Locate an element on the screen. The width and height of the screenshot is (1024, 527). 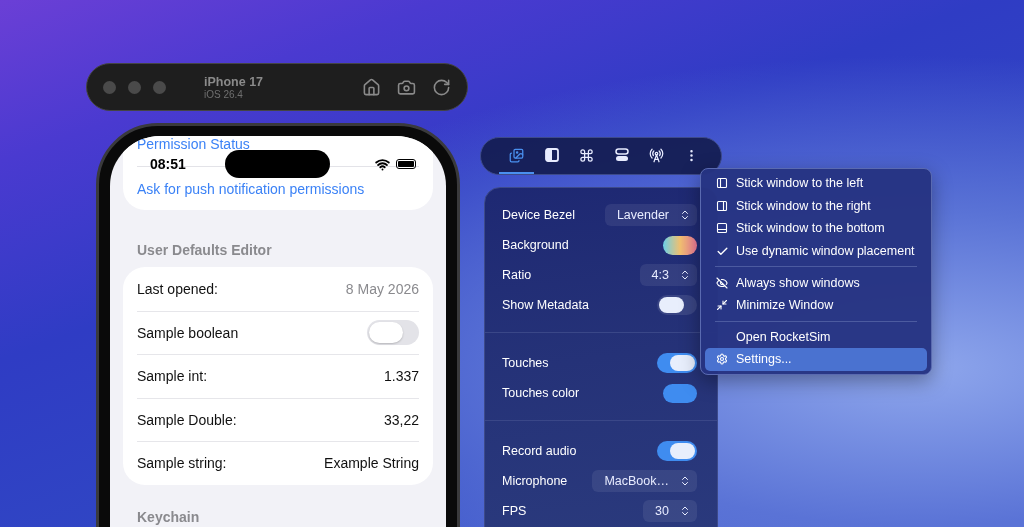
setting-label: Device Bezel is located at coordinates (538, 215).